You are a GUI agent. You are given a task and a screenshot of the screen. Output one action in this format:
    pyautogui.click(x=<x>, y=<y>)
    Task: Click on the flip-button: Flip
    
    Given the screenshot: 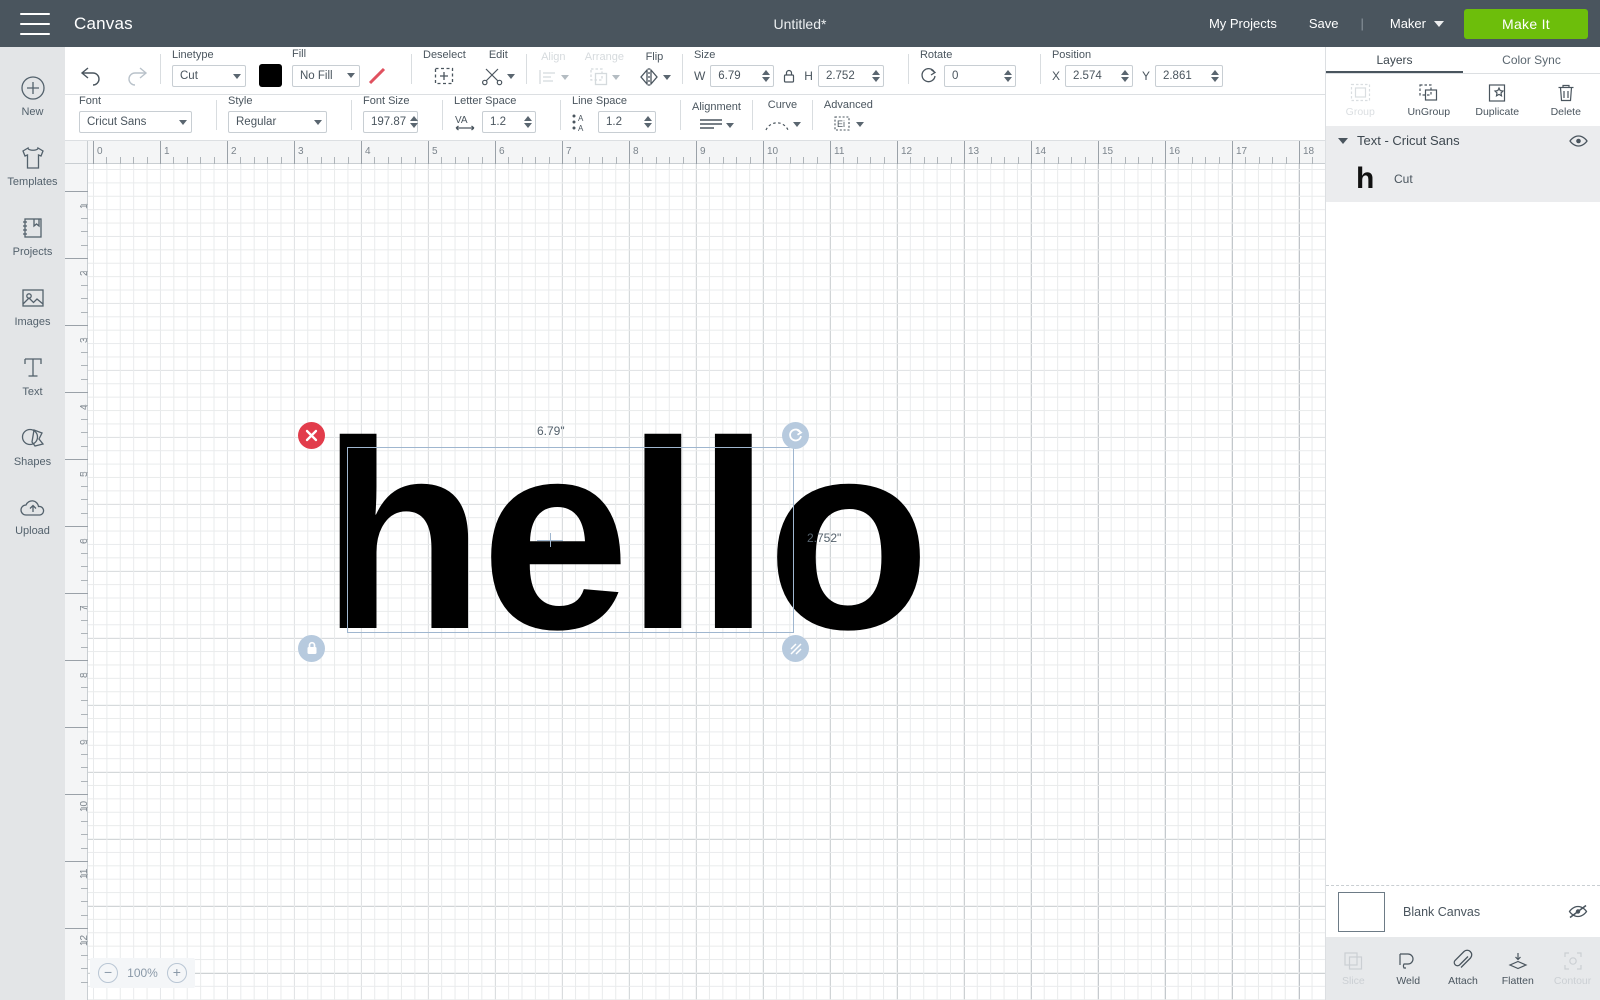 What is the action you would take?
    pyautogui.click(x=654, y=69)
    